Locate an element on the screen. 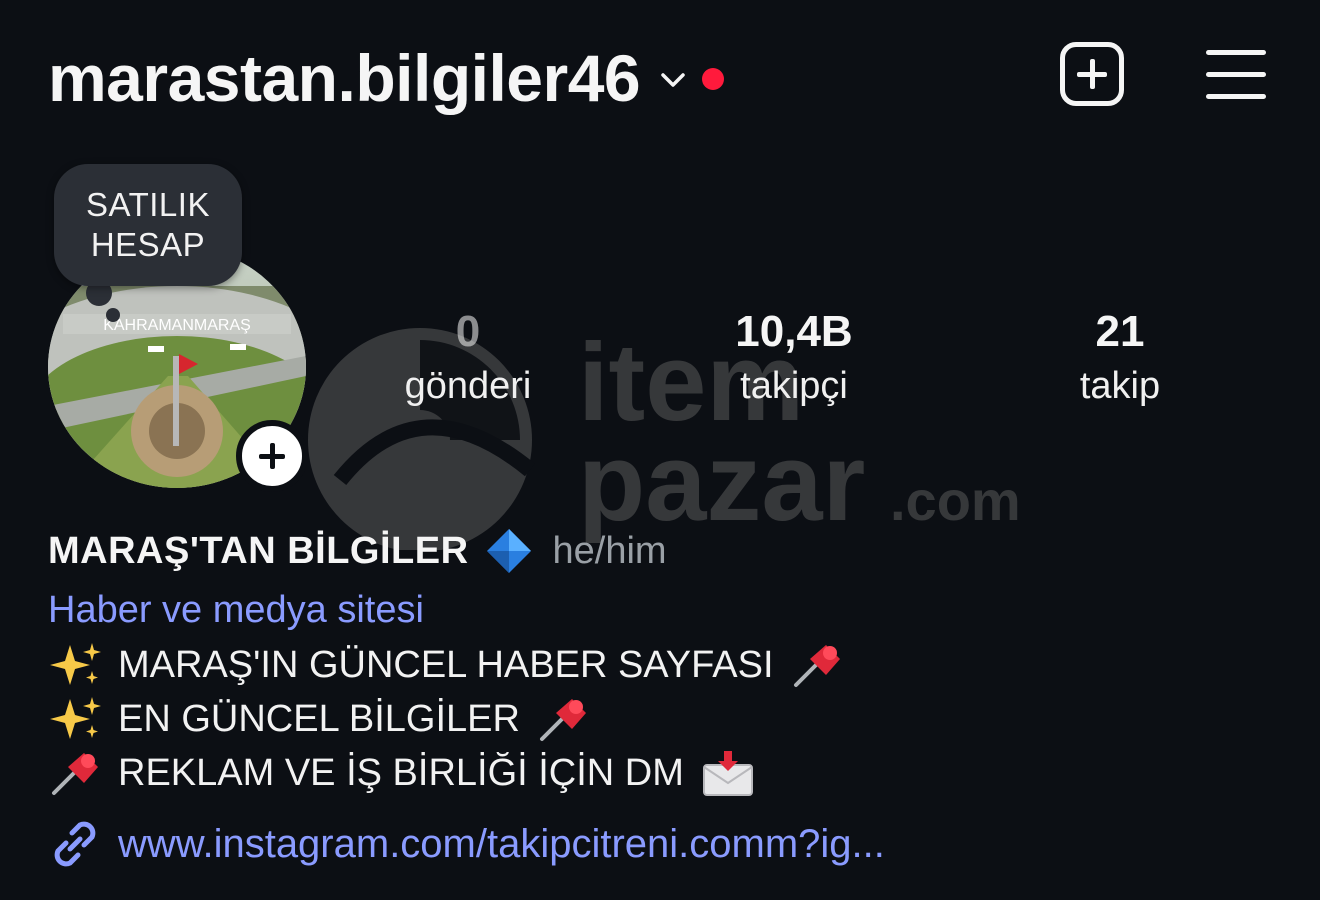 Image resolution: width=1320 pixels, height=900 pixels. full-name: MARAŞ'TAN BİLGİLER is located at coordinates (258, 550).